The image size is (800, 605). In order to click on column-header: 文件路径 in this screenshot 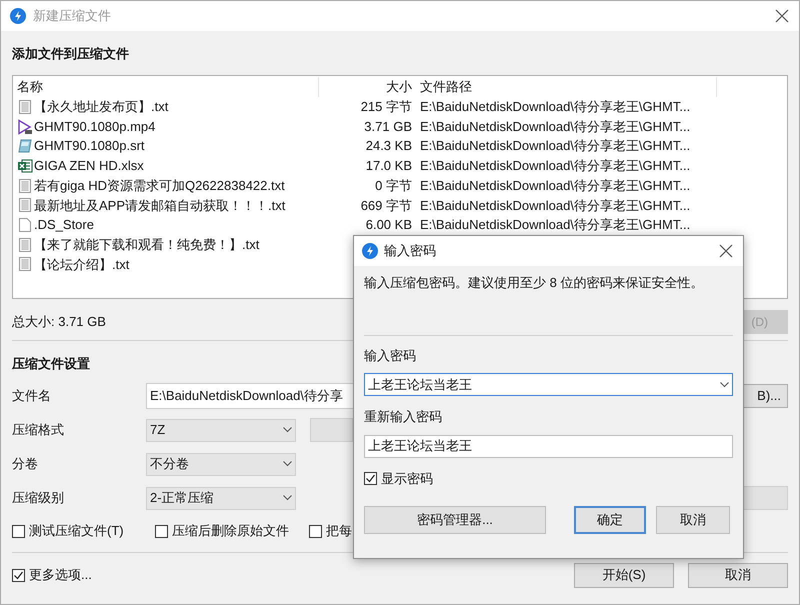, I will do `click(567, 87)`.